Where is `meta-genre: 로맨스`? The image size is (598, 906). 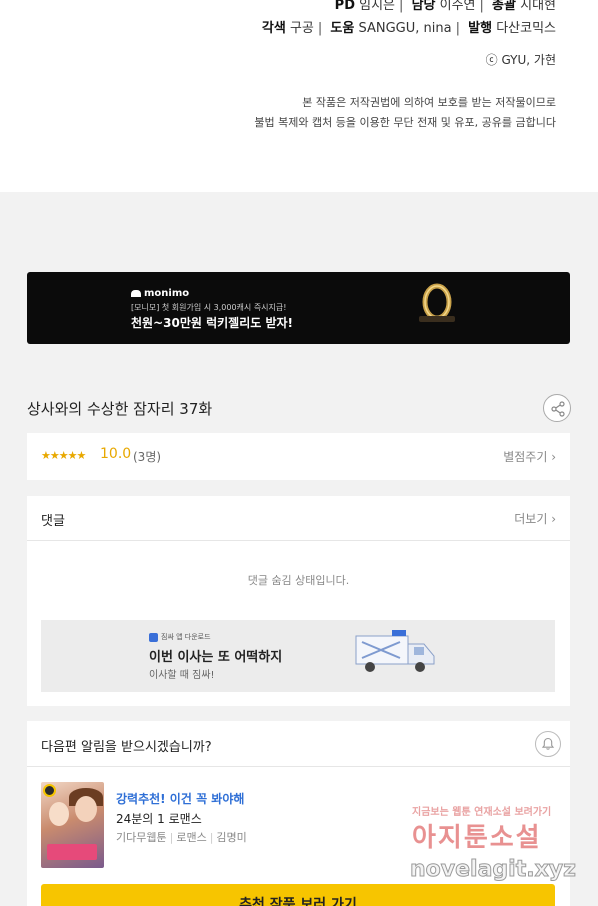
meta-genre: 로맨스 is located at coordinates (191, 837).